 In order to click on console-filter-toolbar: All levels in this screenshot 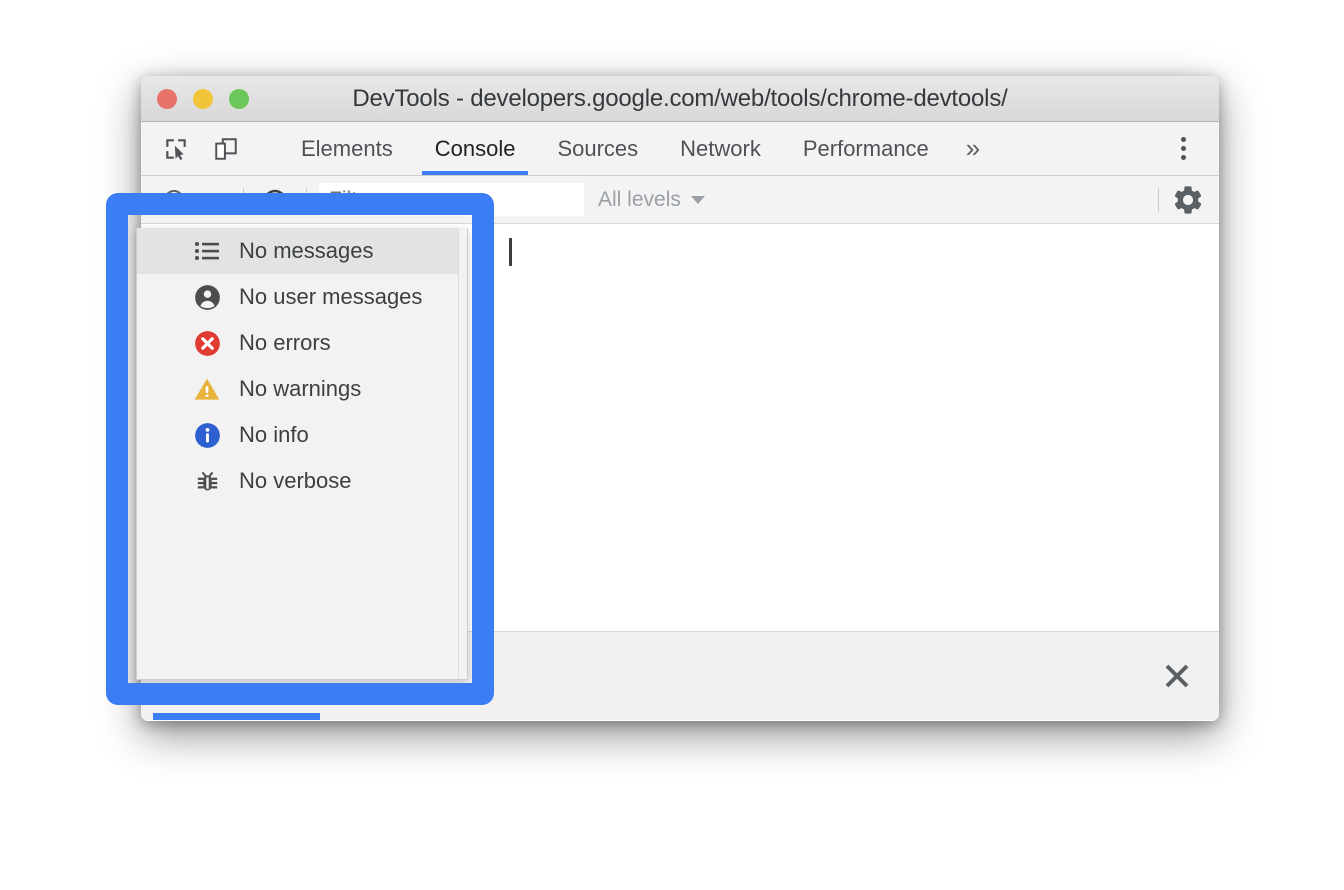, I will do `click(680, 200)`.